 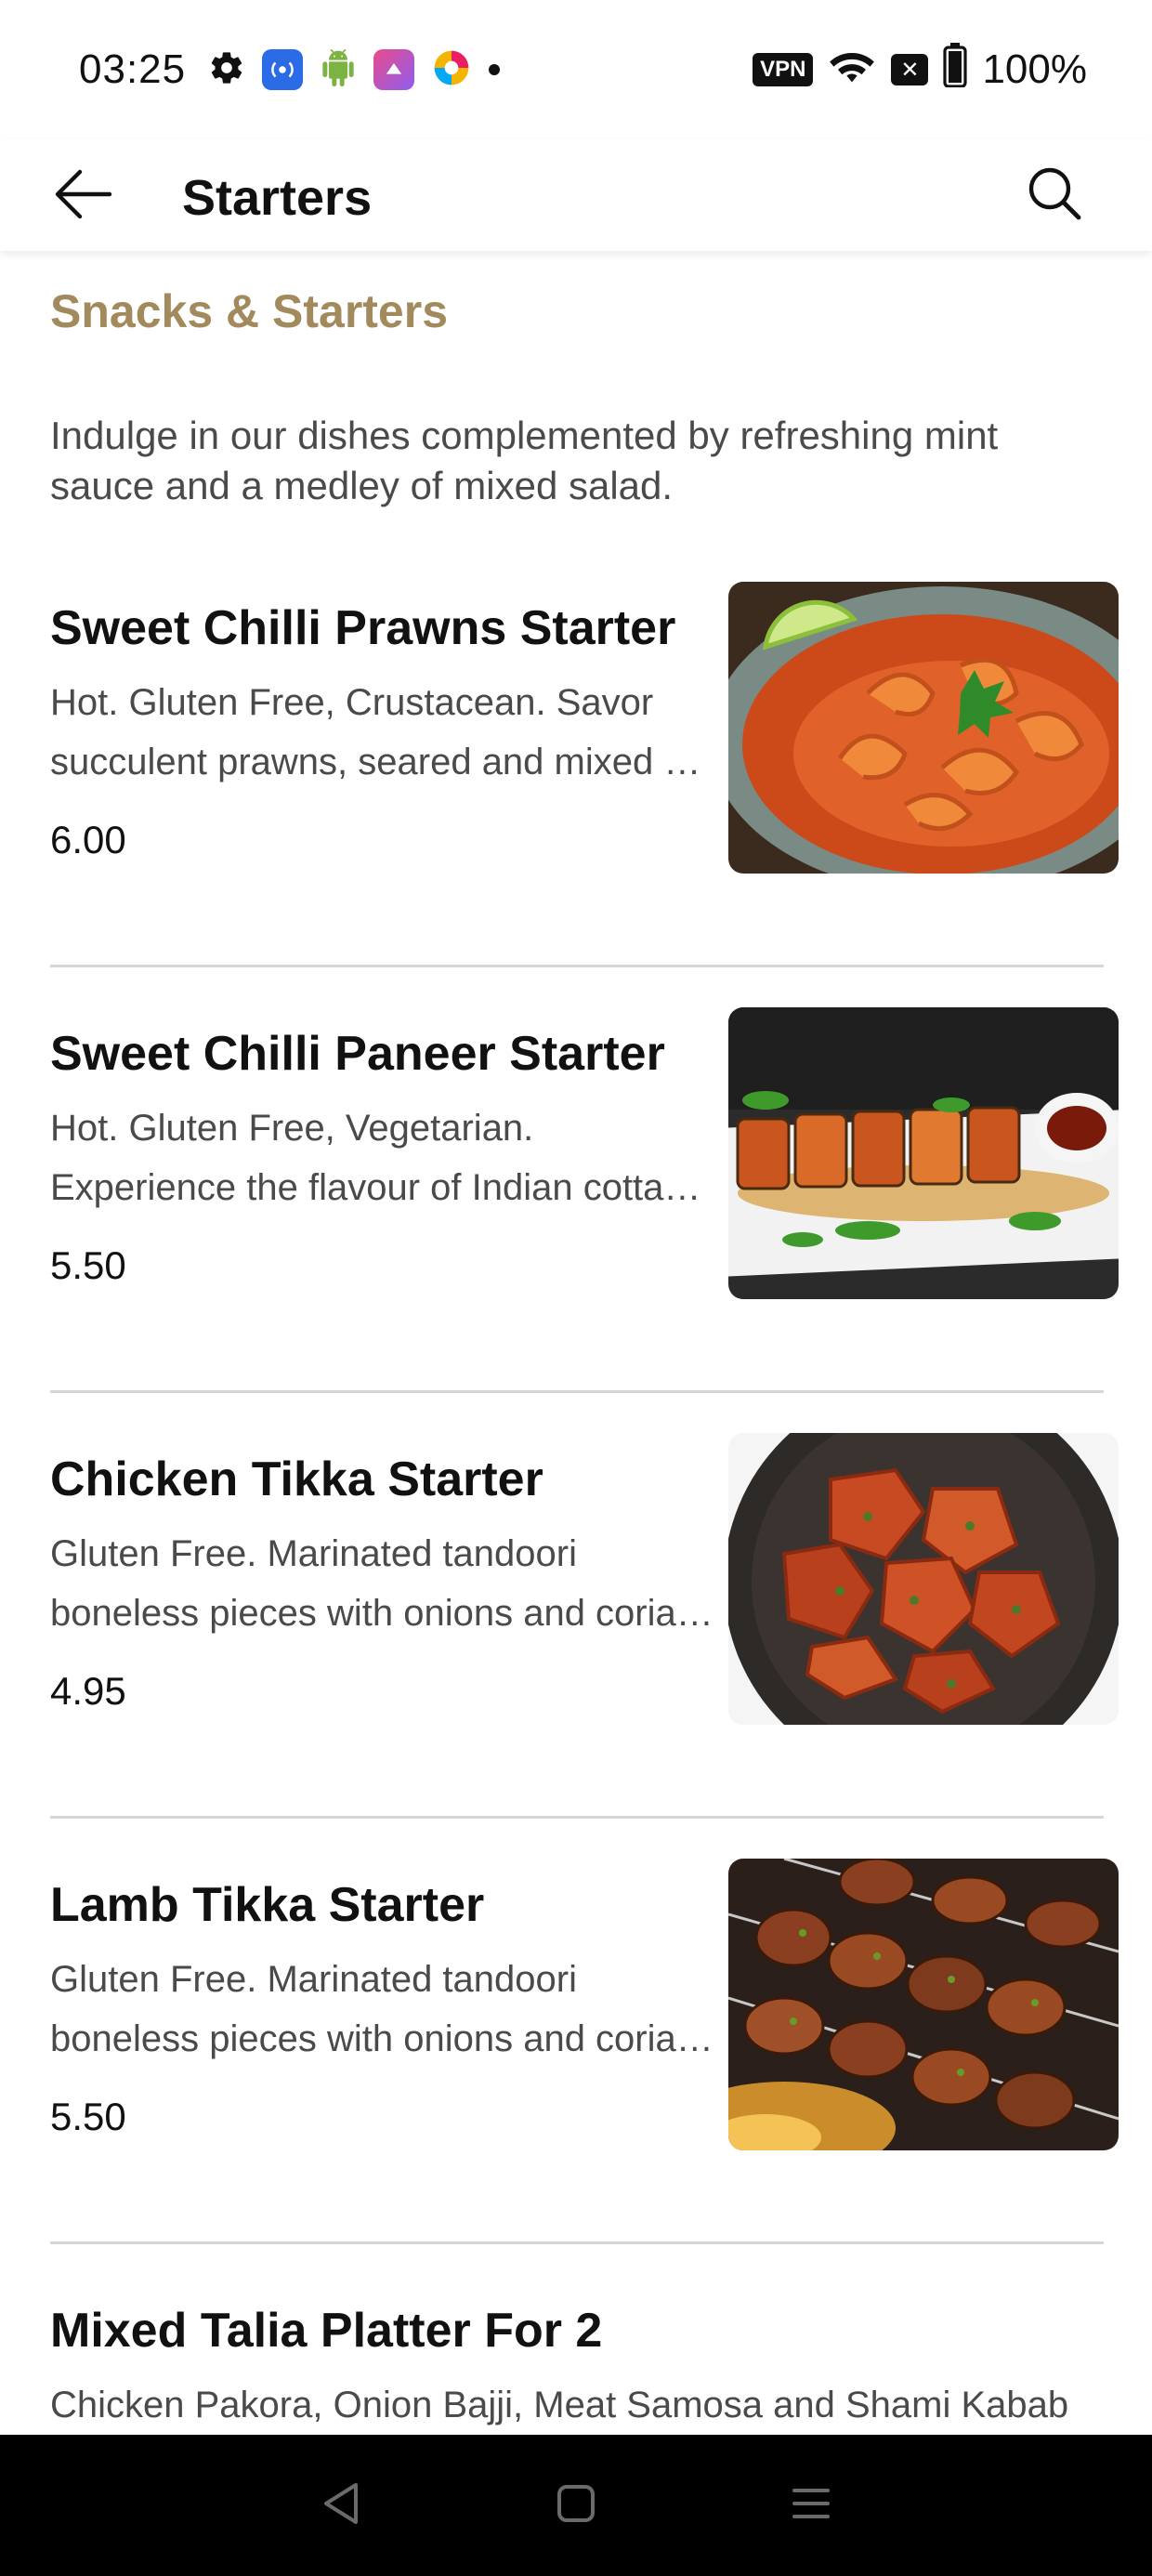 I want to click on item-name: Sweet Chilli Prawns Starter, so click(x=363, y=628).